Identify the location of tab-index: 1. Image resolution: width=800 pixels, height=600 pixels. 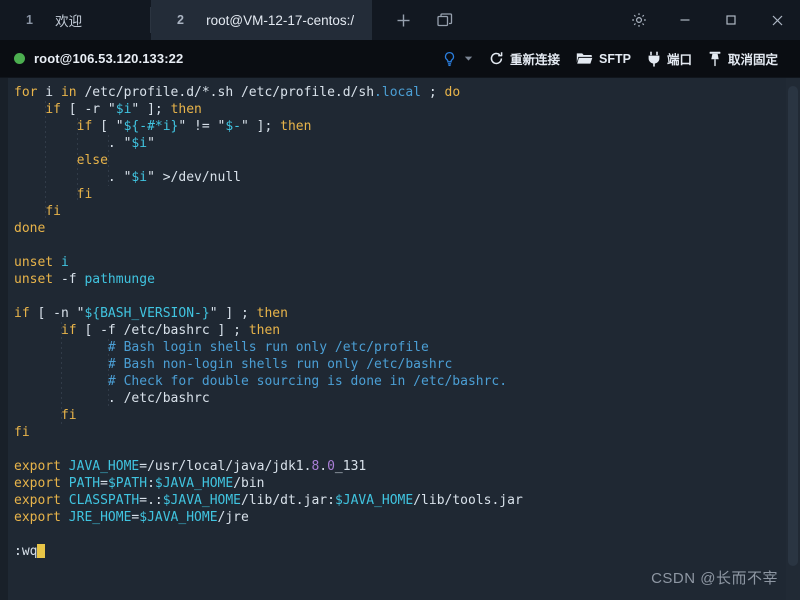
(30, 20).